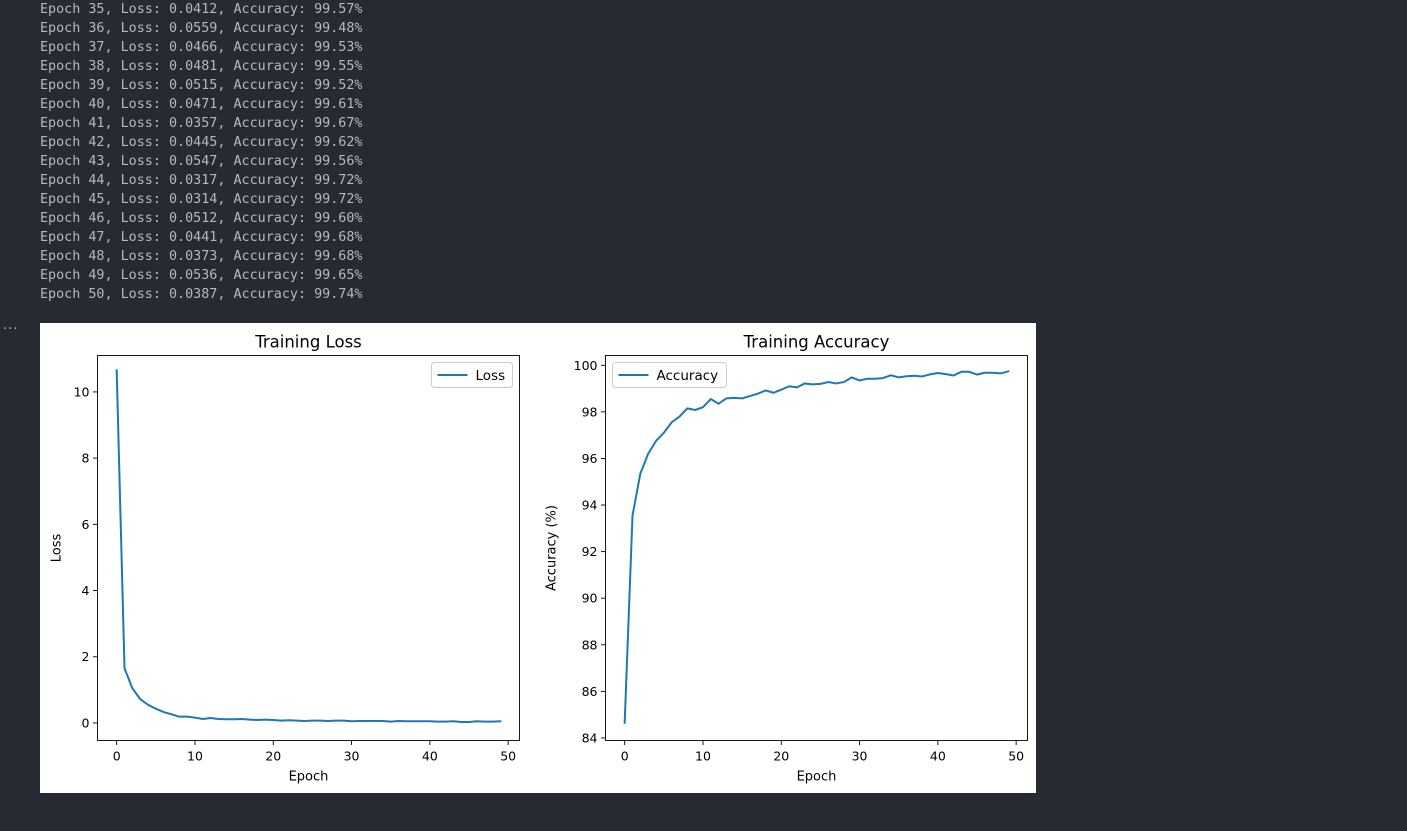 Image resolution: width=1407 pixels, height=831 pixels. Describe the element at coordinates (590, 644) in the screenshot. I see `y-tick-label: 88` at that location.